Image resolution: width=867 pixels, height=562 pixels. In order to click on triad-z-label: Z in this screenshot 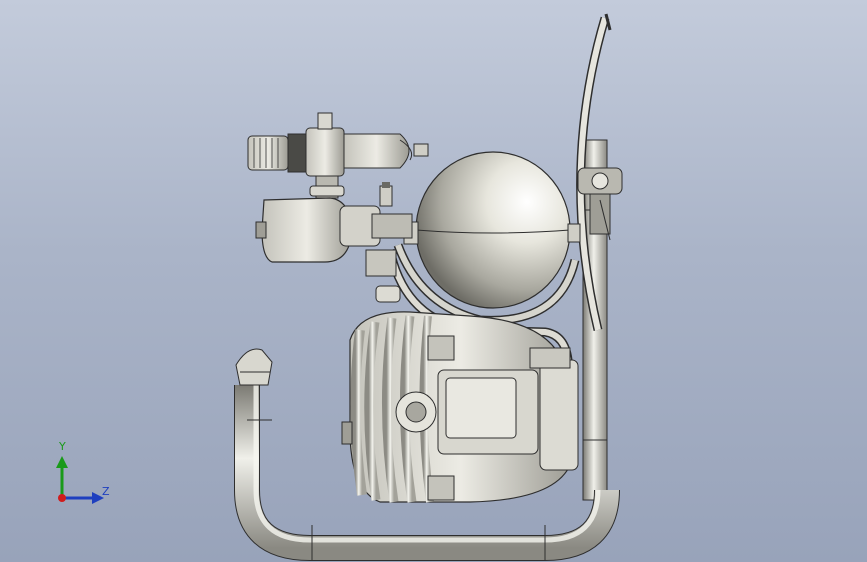, I will do `click(106, 491)`.